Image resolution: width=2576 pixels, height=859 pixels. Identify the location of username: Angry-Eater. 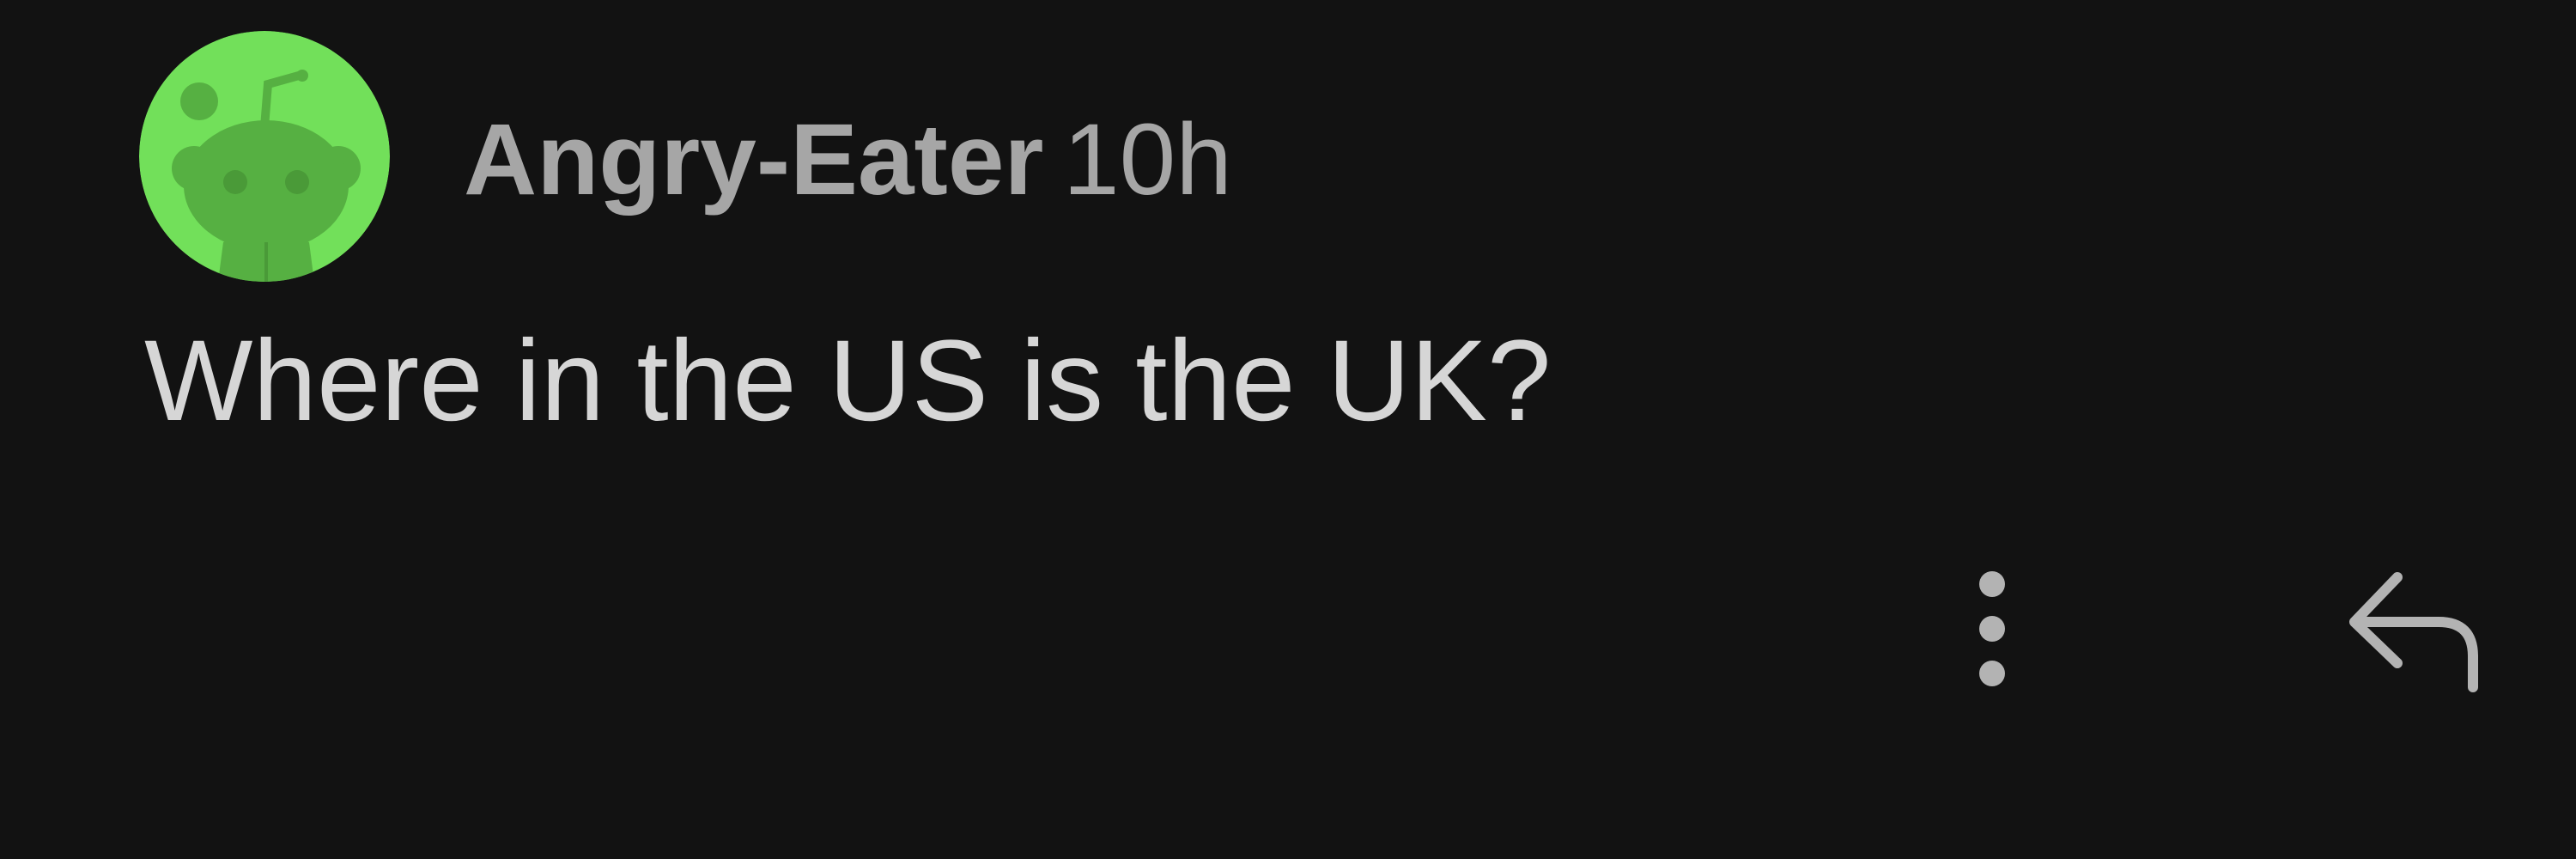
(753, 160).